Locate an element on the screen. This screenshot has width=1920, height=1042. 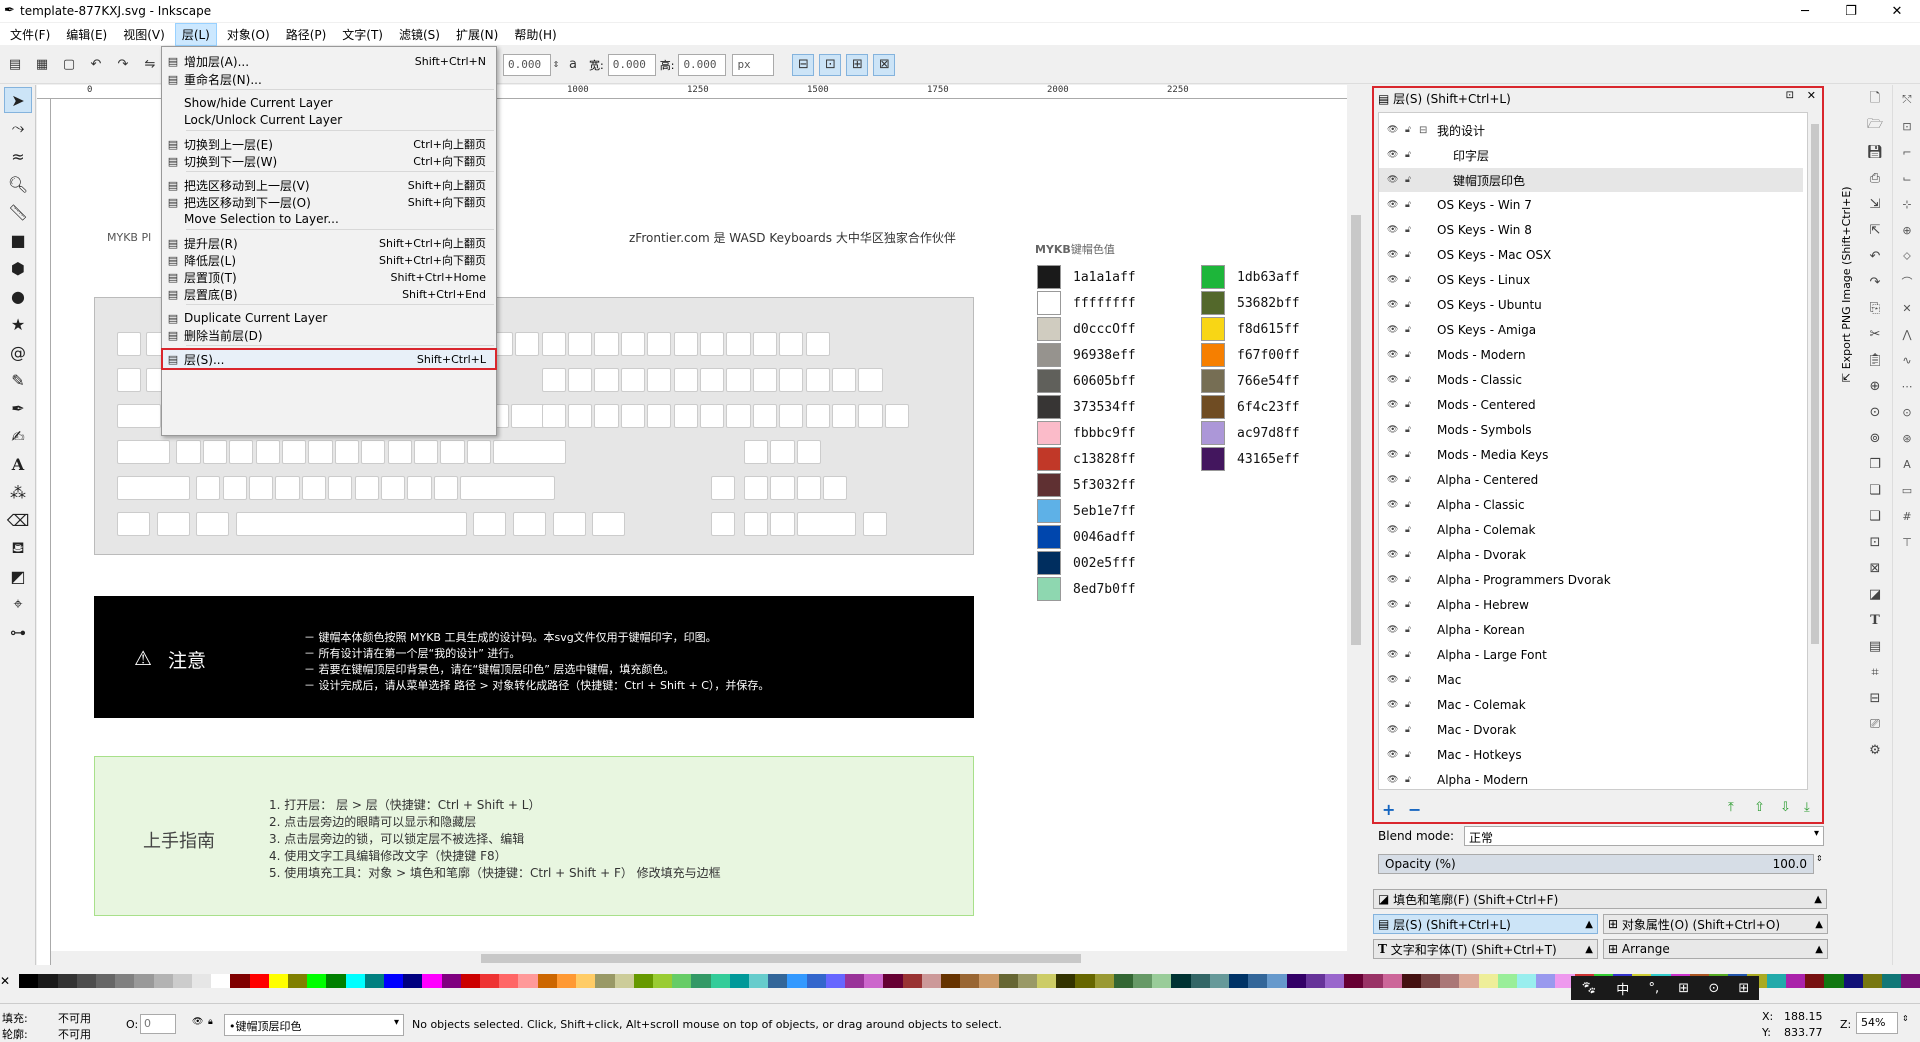
menu-item-12: ▤ 层置底(B) Shift+Ctrl+End is located at coordinates (329, 294).